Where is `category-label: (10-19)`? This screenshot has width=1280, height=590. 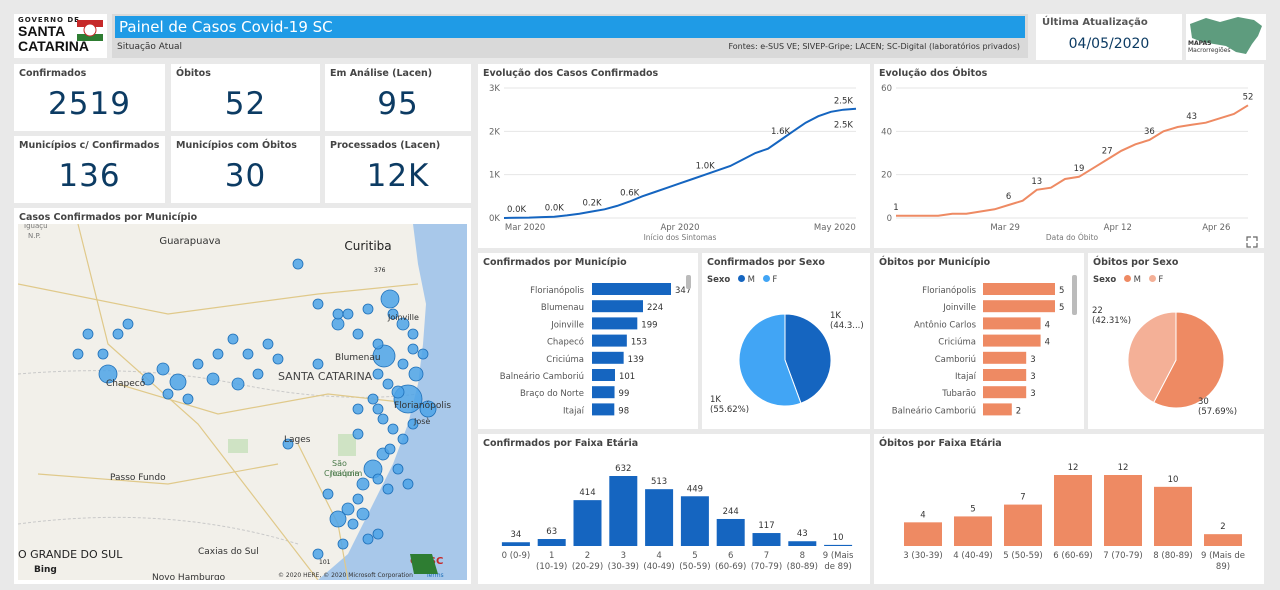
category-label: (10-19) is located at coordinates (551, 567).